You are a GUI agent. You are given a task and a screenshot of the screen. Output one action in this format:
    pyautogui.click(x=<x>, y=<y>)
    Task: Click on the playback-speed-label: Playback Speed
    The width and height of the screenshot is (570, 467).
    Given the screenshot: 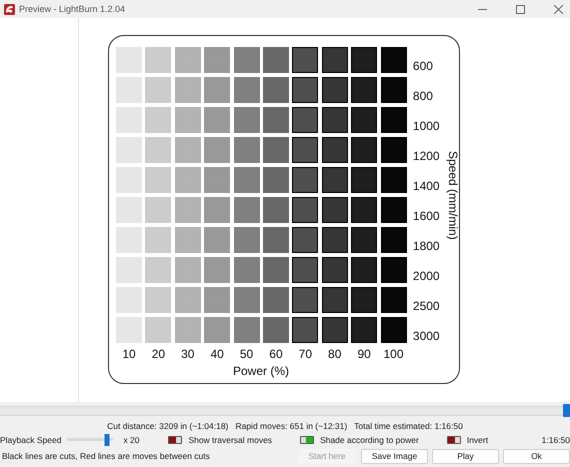 What is the action you would take?
    pyautogui.click(x=31, y=440)
    